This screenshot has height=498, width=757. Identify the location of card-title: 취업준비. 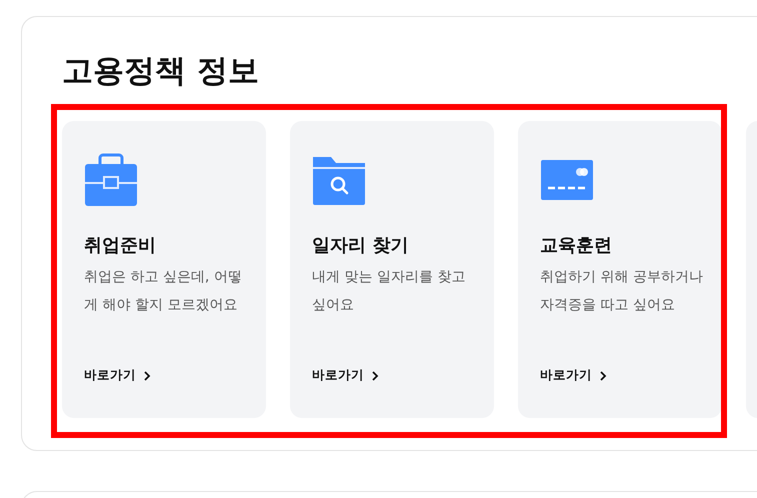
(120, 245).